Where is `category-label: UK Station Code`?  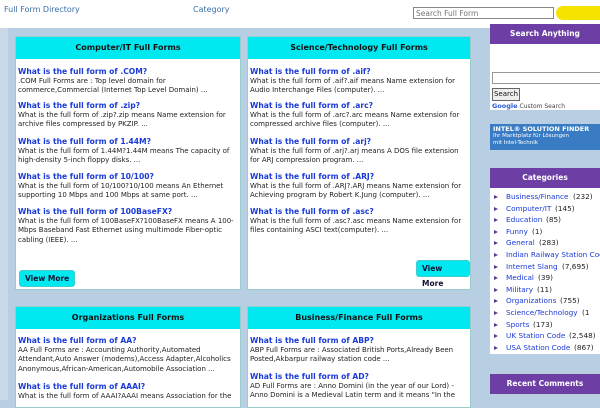 category-label: UK Station Code is located at coordinates (535, 335).